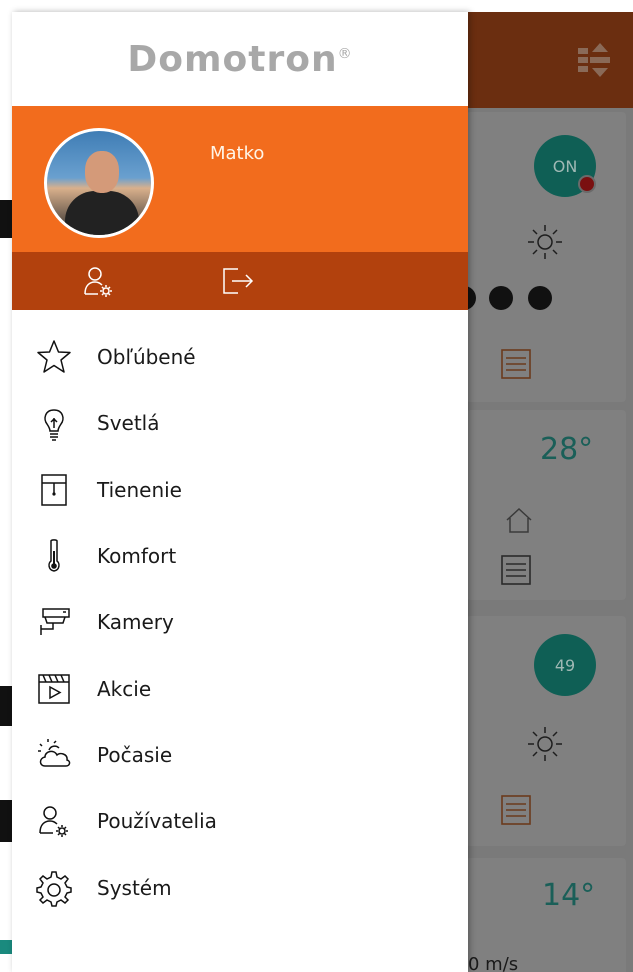 The width and height of the screenshot is (633, 972). I want to click on logout-icon, so click(238, 281).